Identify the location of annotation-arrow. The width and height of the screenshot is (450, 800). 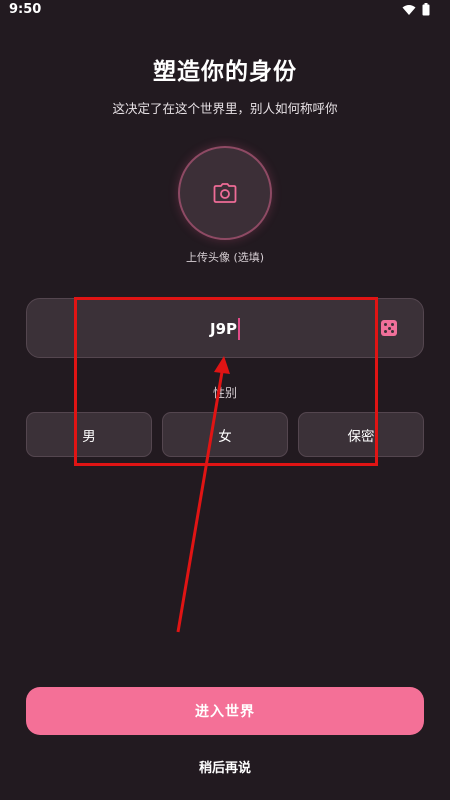
(203, 494).